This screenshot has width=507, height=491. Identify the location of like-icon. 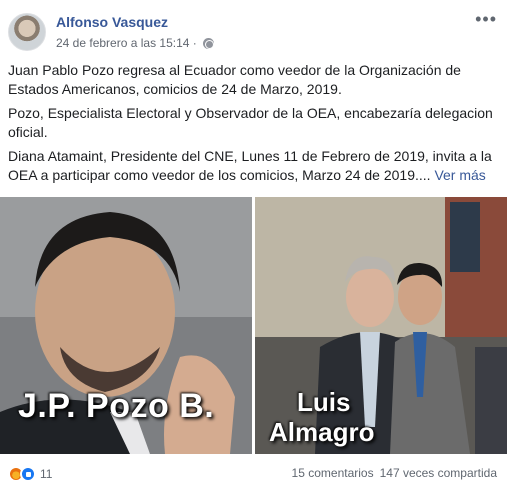
(28, 474).